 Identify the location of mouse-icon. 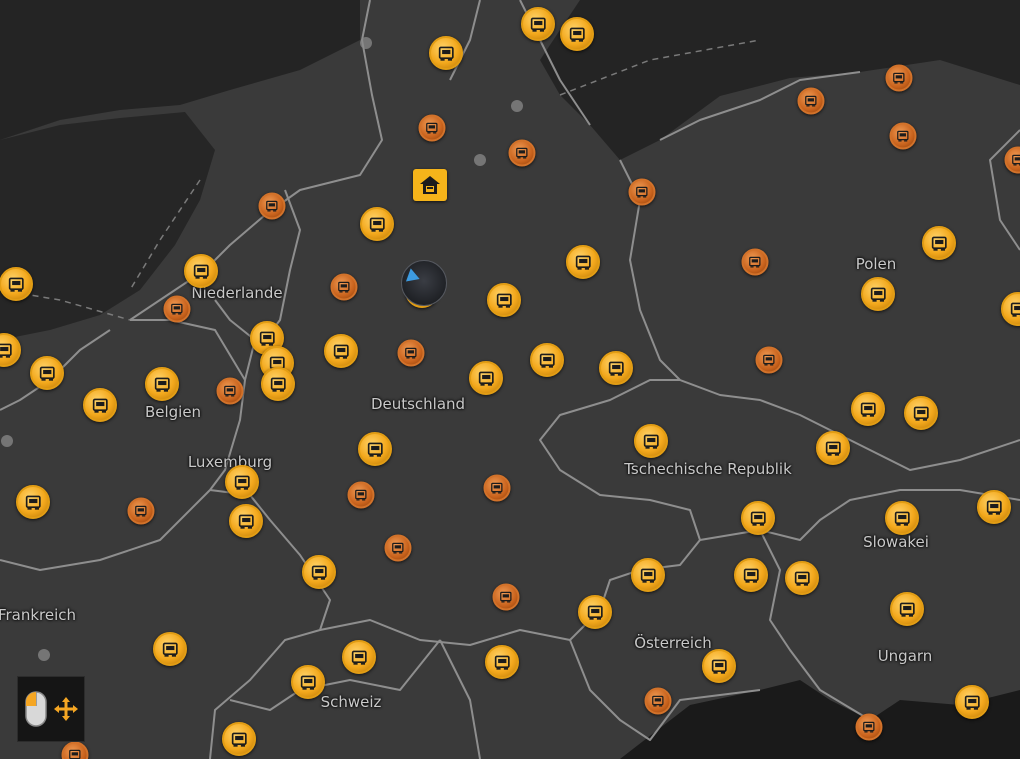
(36, 709).